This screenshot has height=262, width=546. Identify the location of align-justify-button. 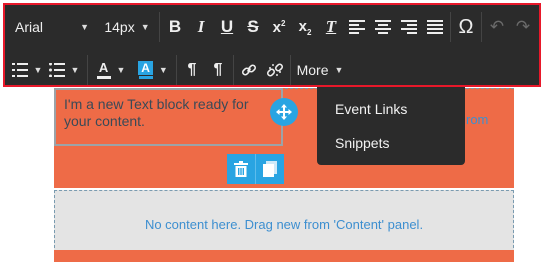
(435, 27).